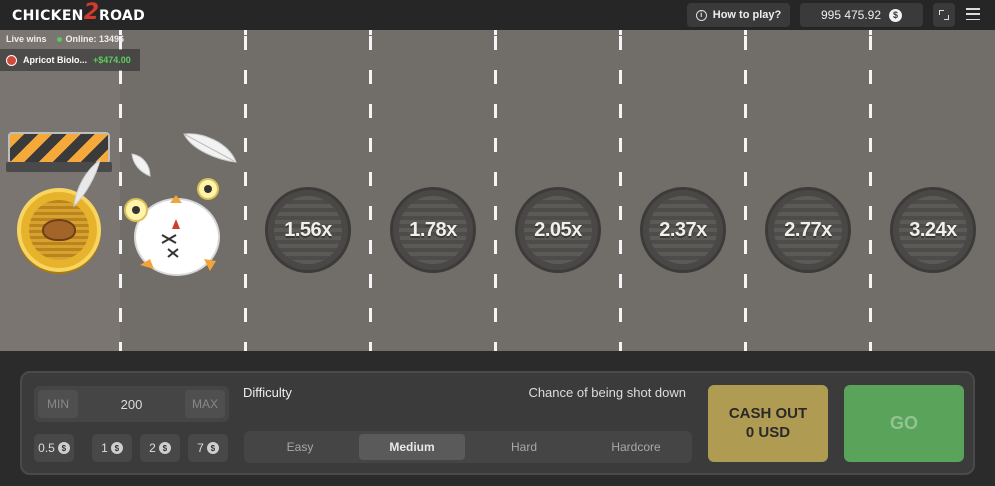  I want to click on lane-manhole-6: 3.24x, so click(933, 230).